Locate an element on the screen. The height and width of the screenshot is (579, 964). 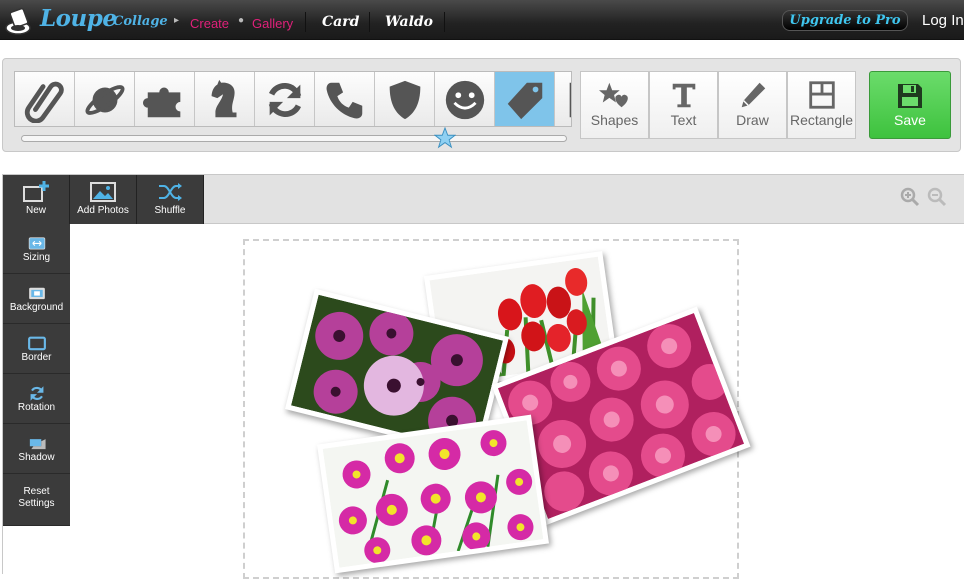
shapes-tool-button: Shapes is located at coordinates (614, 105).